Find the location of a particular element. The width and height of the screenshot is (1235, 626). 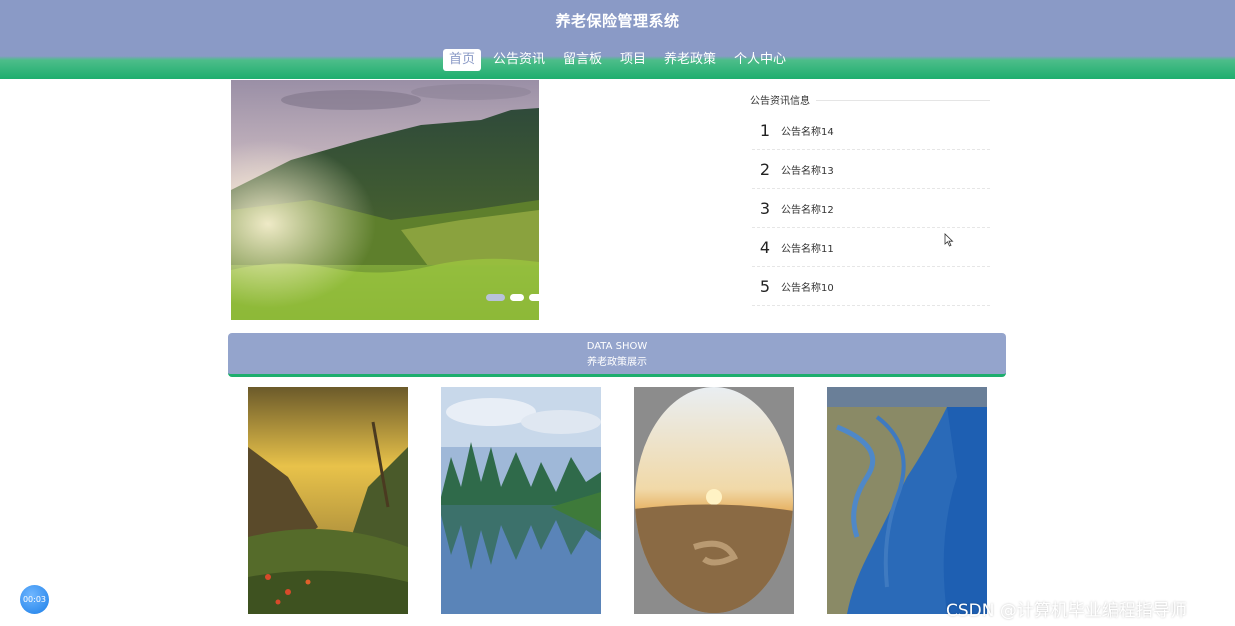

notice-number: 2 is located at coordinates (765, 169).